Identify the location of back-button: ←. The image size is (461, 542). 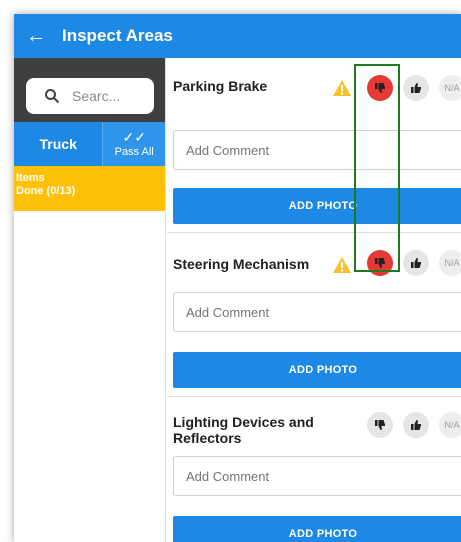
(36, 36).